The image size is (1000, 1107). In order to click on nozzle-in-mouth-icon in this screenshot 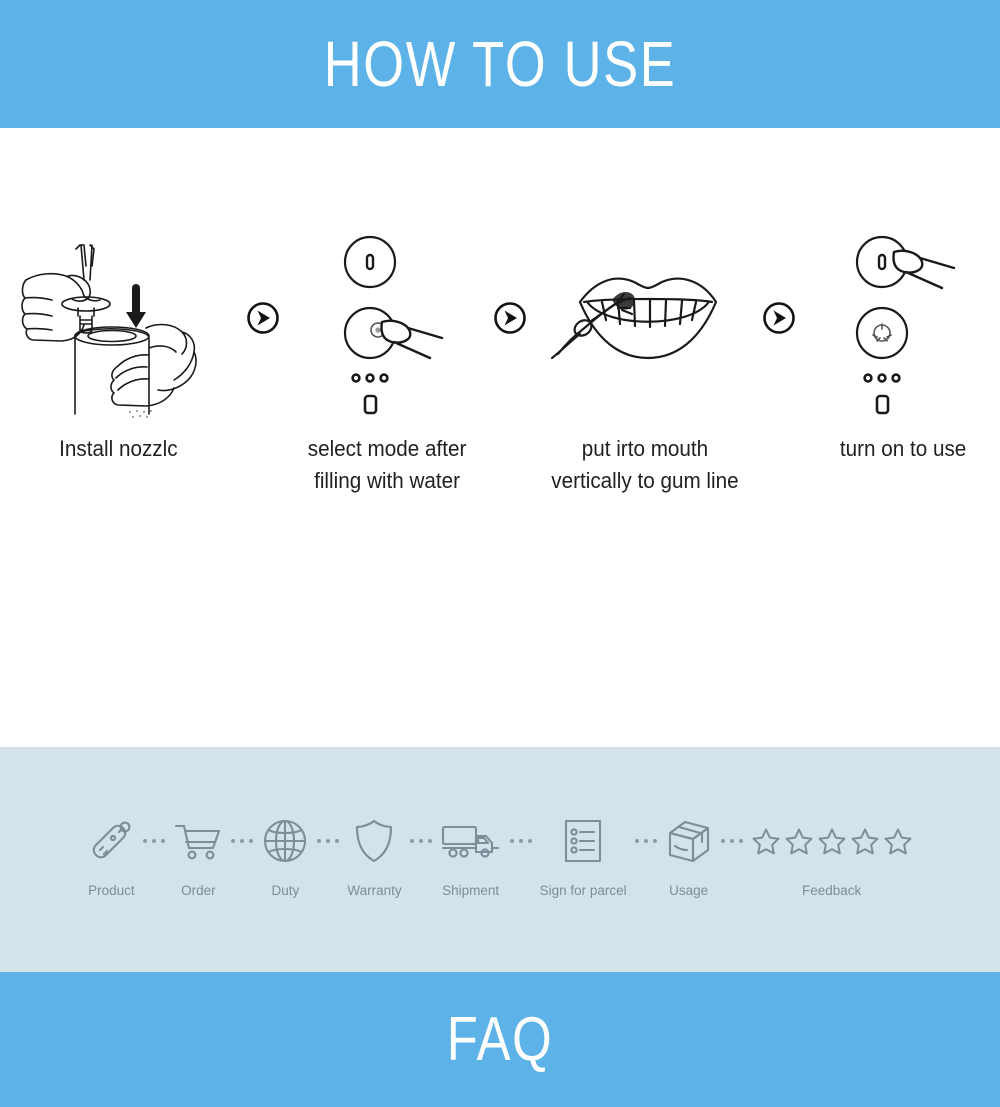, I will do `click(633, 318)`.